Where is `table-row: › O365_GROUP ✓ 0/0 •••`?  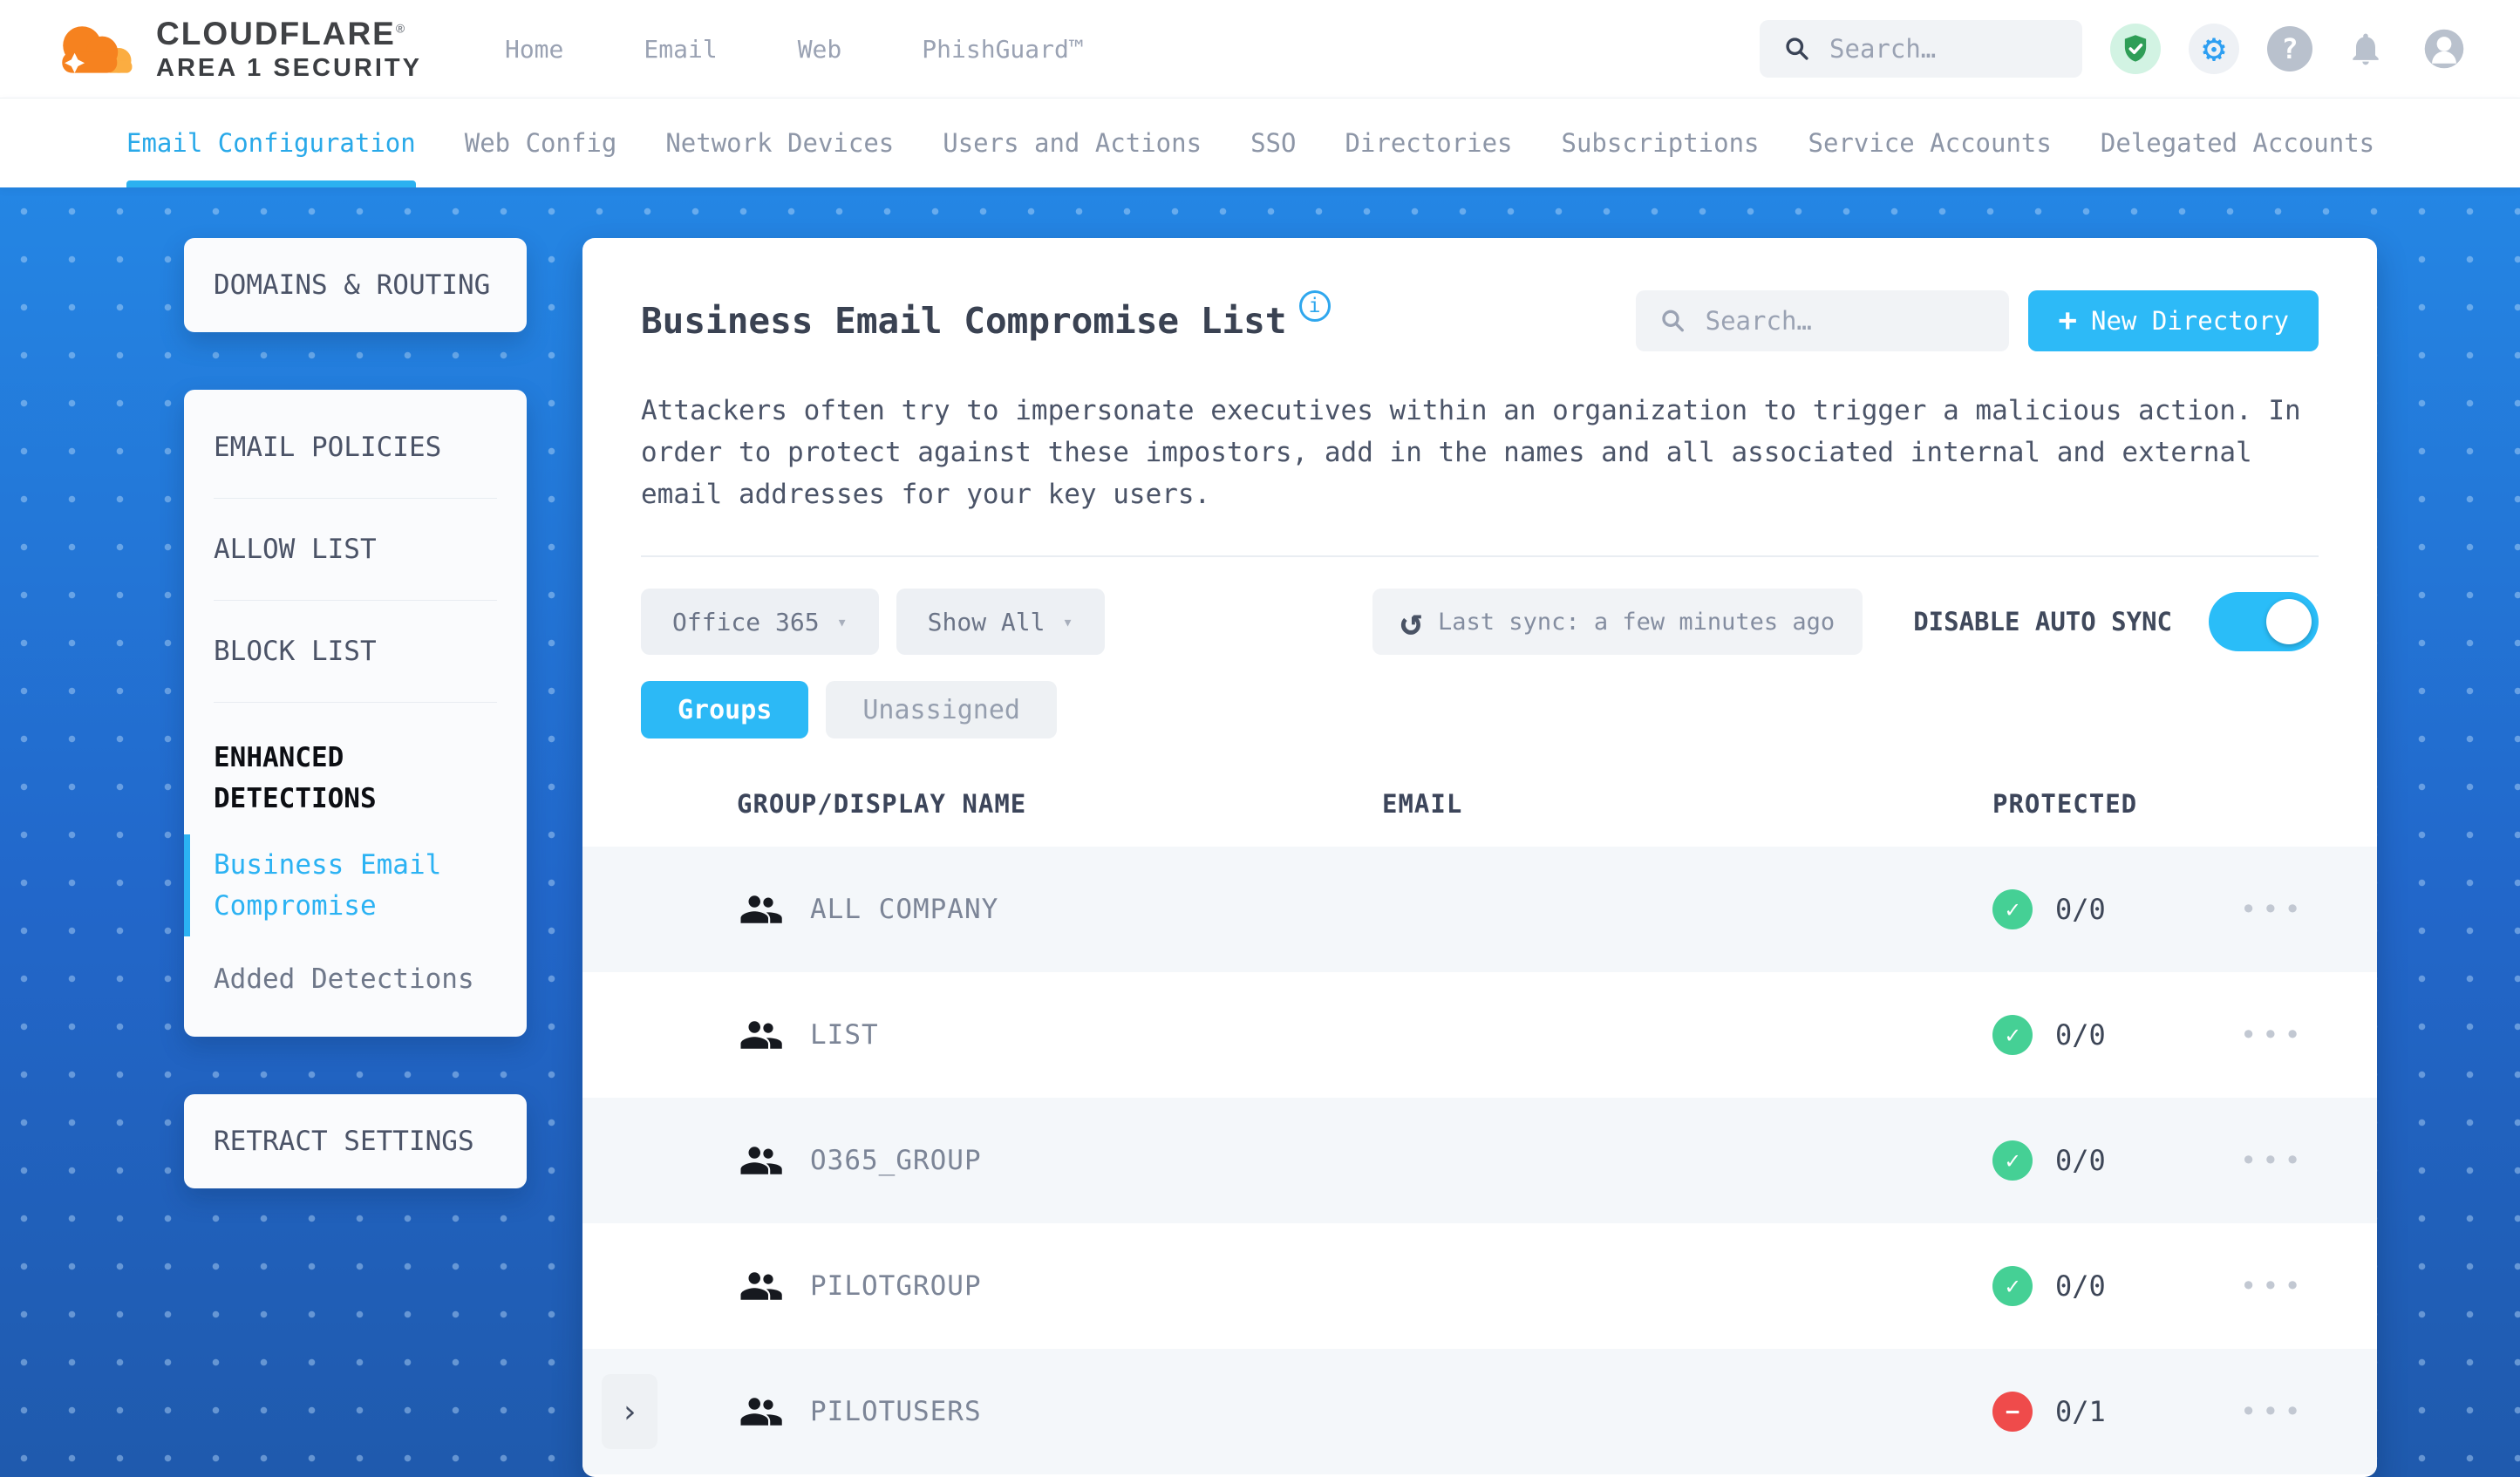 table-row: › O365_GROUP ✓ 0/0 ••• is located at coordinates (1479, 1161).